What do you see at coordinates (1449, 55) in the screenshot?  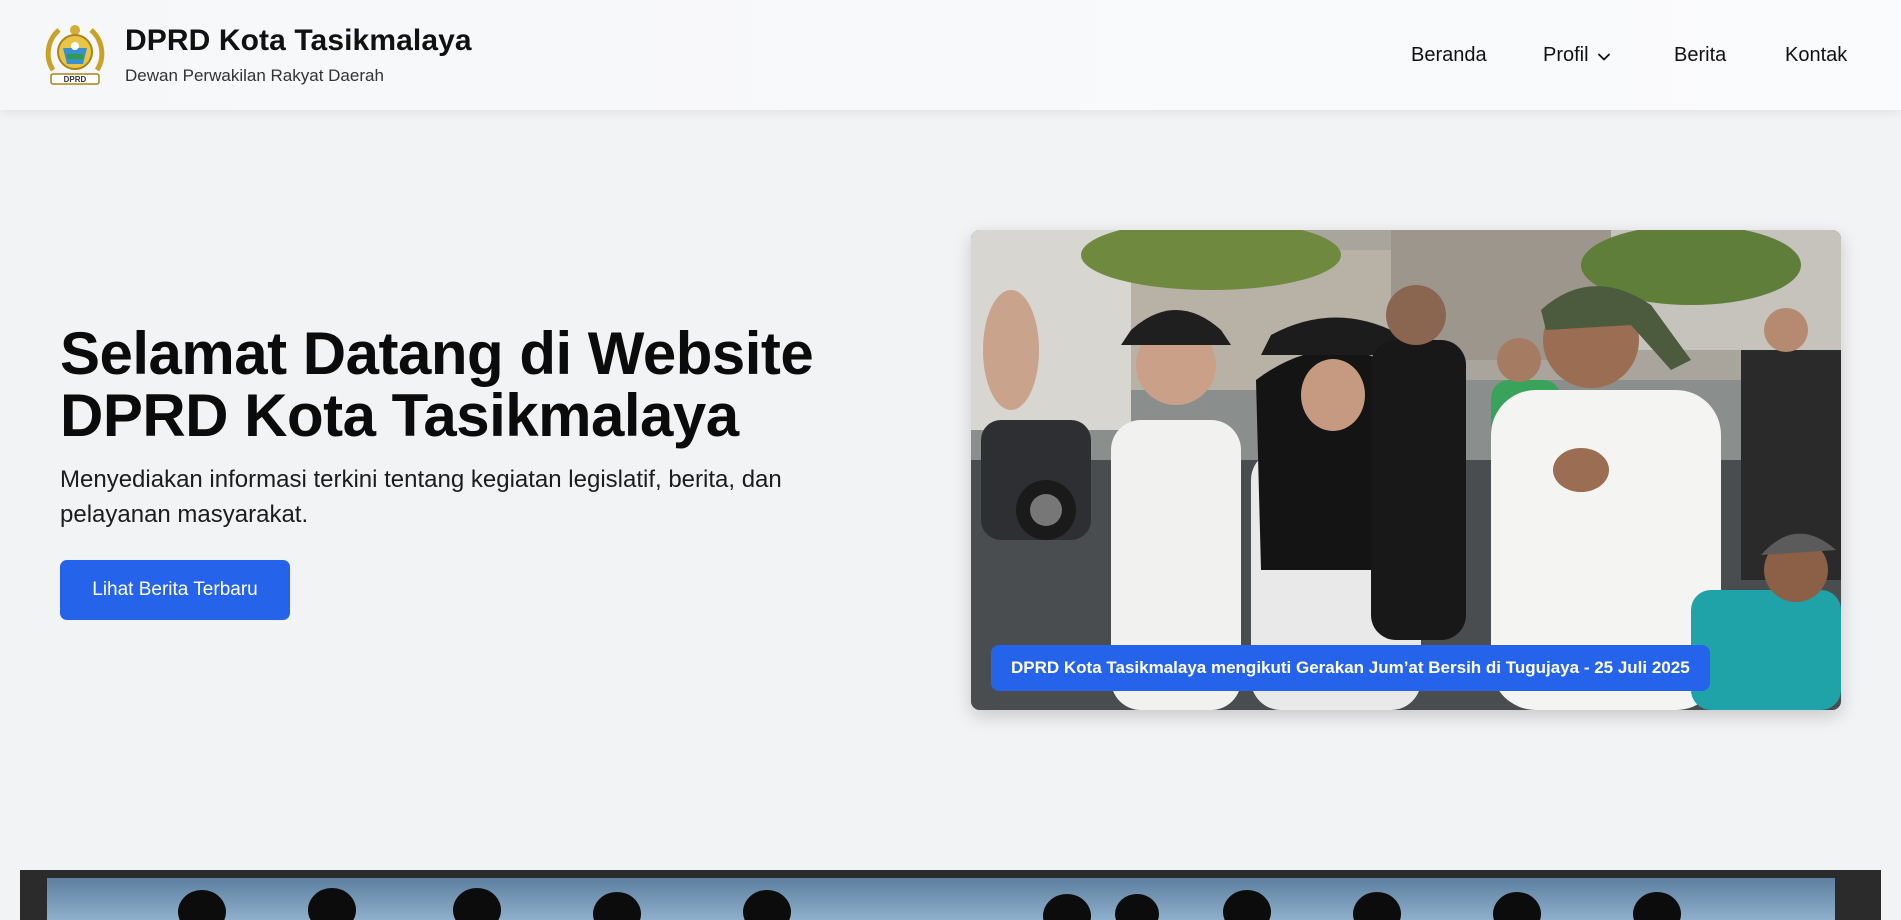 I see `nav-beranda: Beranda` at bounding box center [1449, 55].